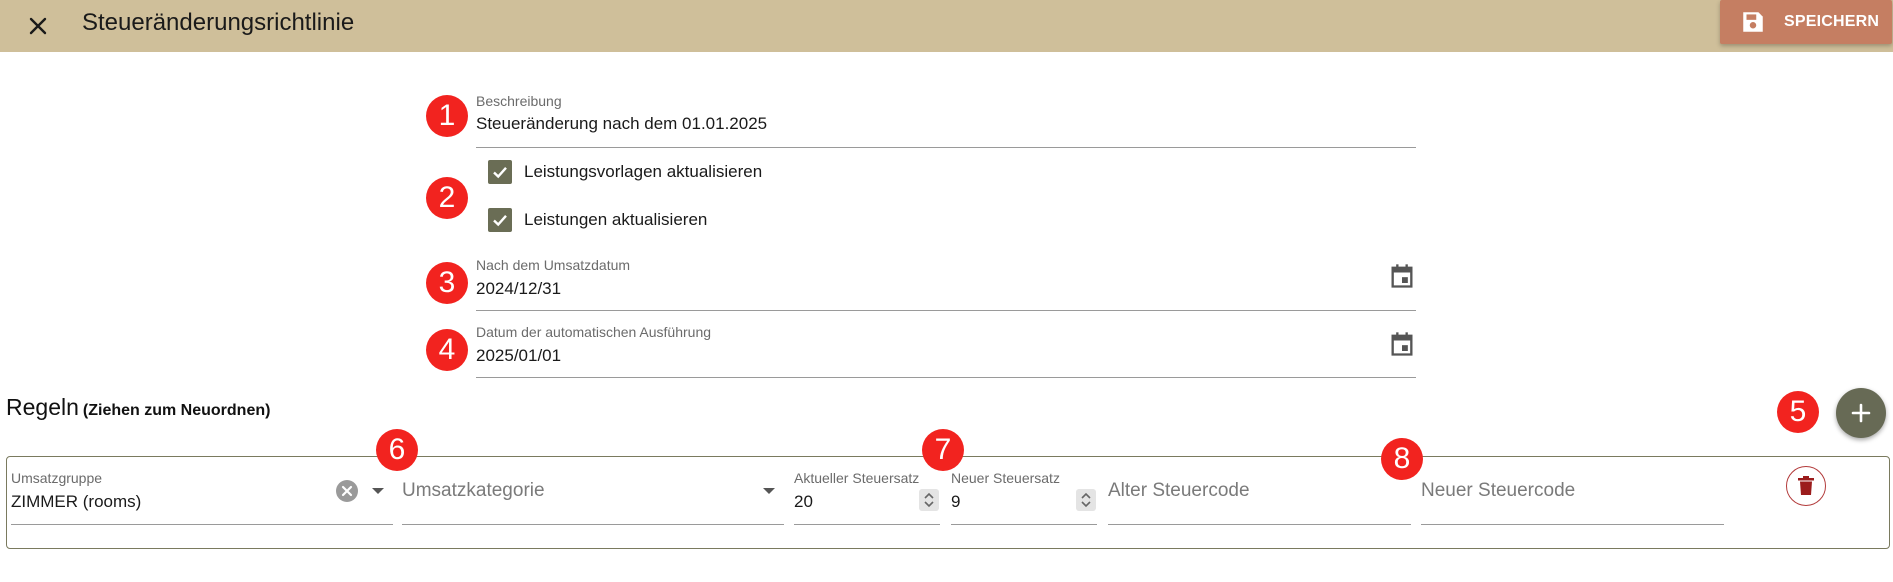 This screenshot has height=582, width=1893. What do you see at coordinates (1402, 459) in the screenshot?
I see `annotation-badge-8: 8` at bounding box center [1402, 459].